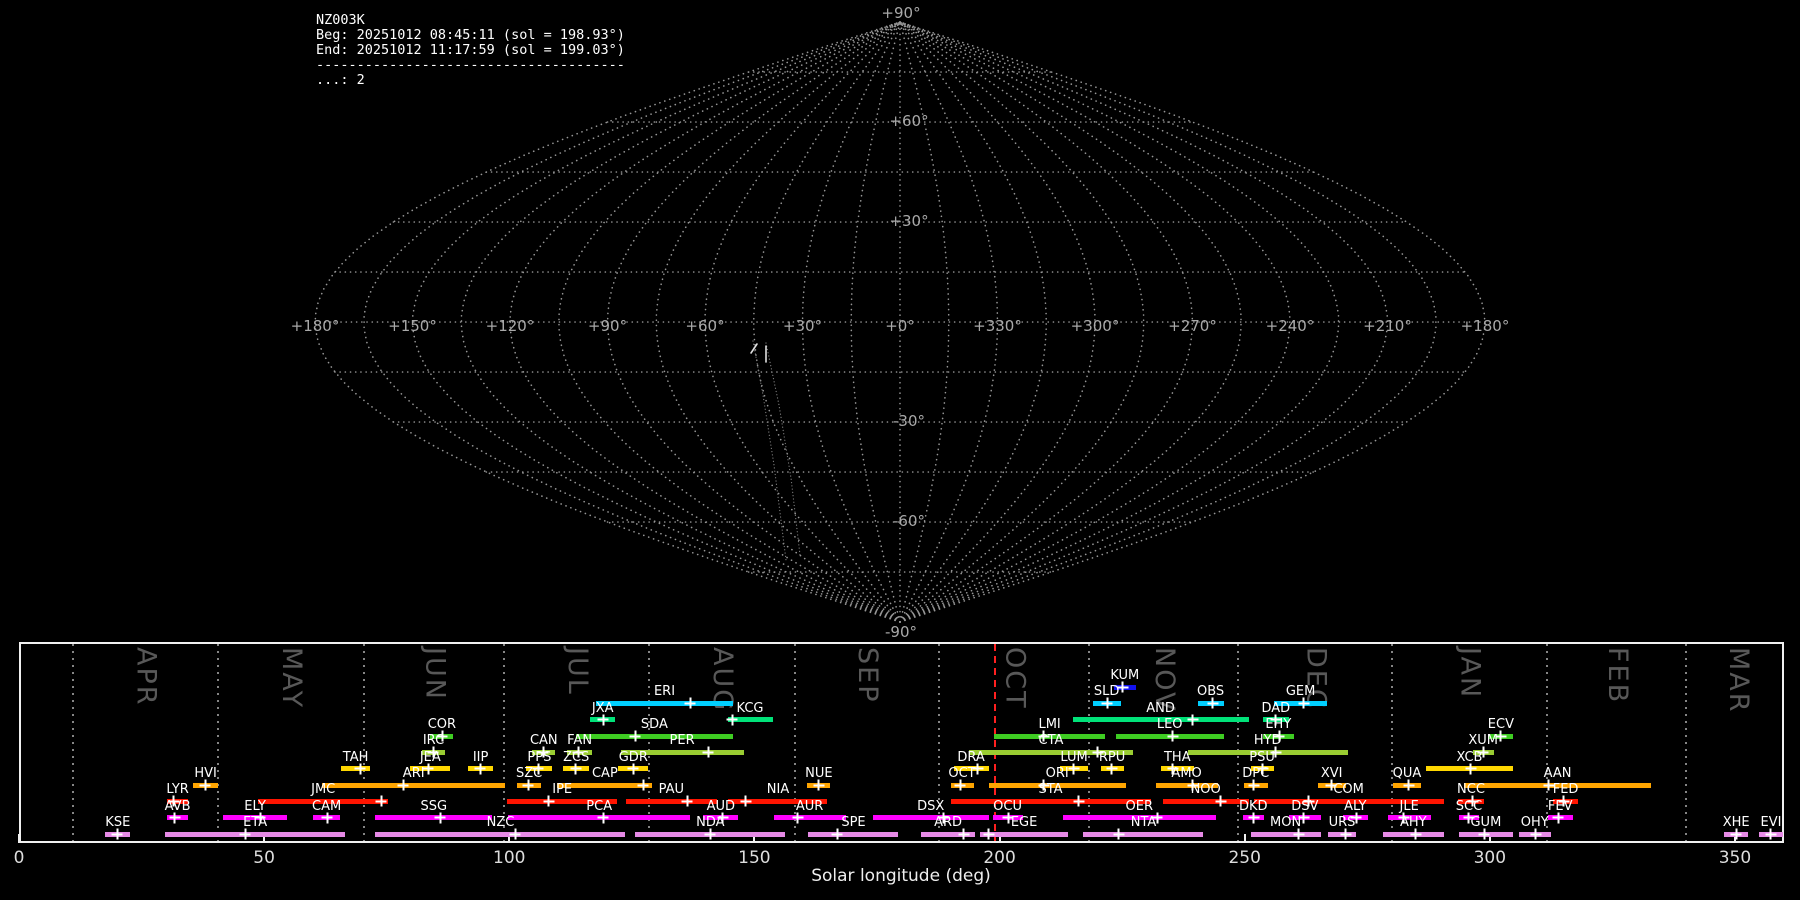 Image resolution: width=1800 pixels, height=900 pixels. What do you see at coordinates (1050, 790) in the screenshot?
I see `shower-code-label: STA` at bounding box center [1050, 790].